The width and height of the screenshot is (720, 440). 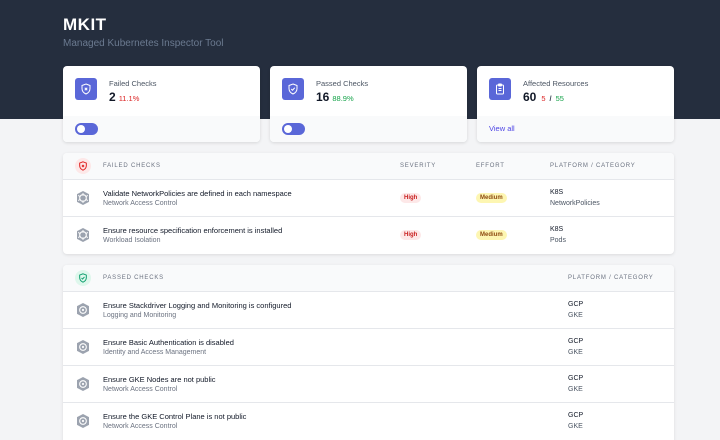 I want to click on check-category: Identity and Access Management, so click(x=155, y=352).